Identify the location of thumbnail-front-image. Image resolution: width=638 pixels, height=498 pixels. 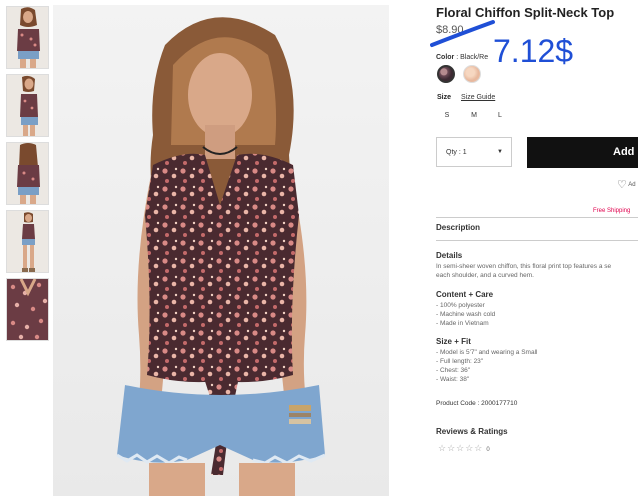
(27, 37).